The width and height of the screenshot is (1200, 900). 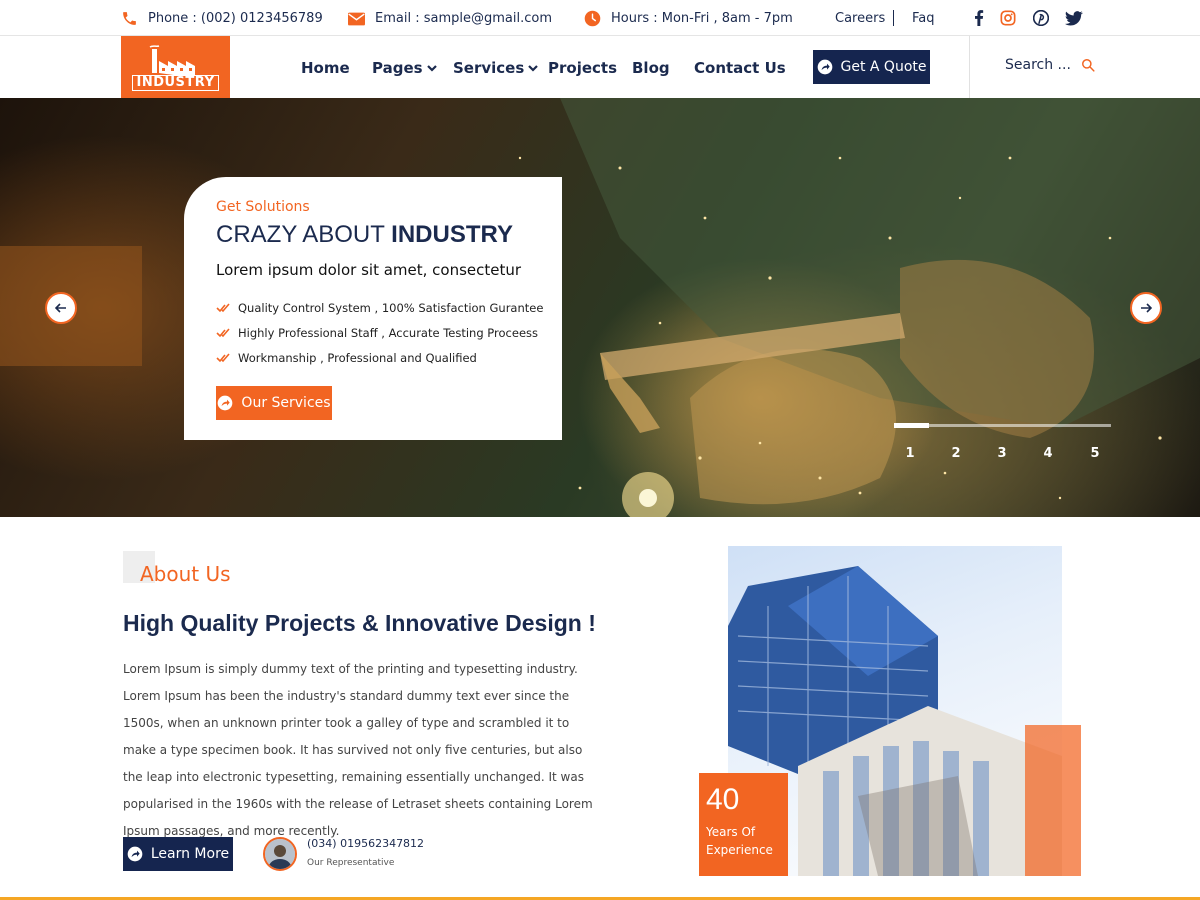 I want to click on experience-badge: 40 Years Of Experience, so click(x=743, y=824).